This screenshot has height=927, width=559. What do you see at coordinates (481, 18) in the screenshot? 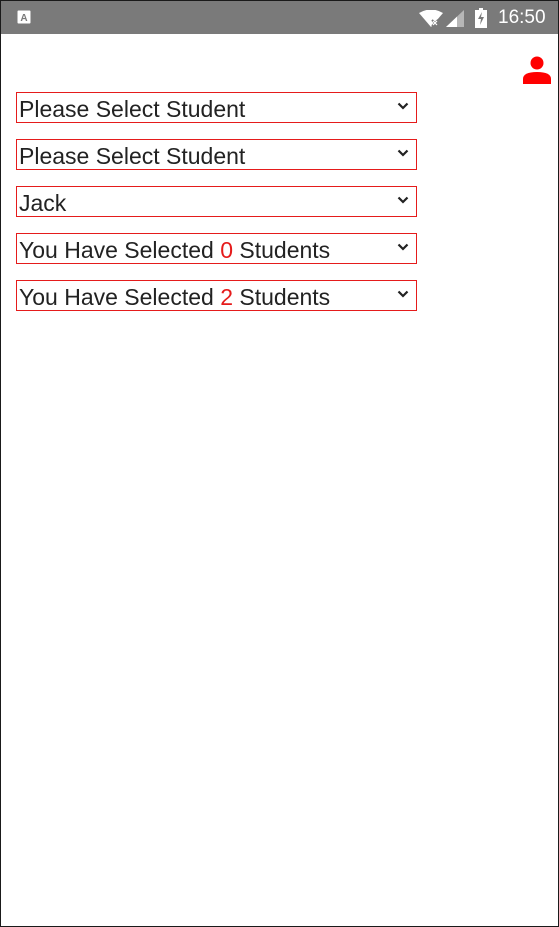
I see `battery-charging-icon` at bounding box center [481, 18].